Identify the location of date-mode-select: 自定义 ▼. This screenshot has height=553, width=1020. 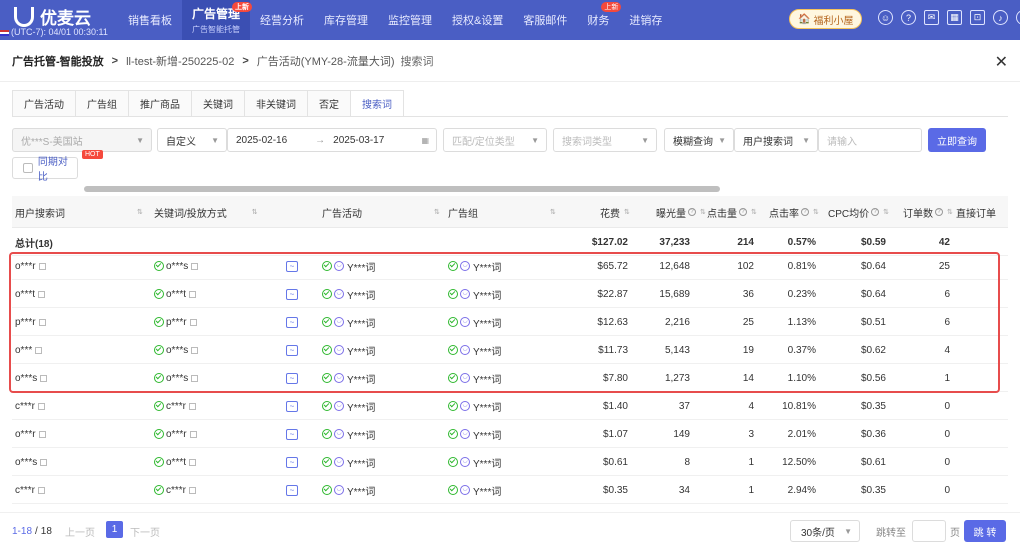
(192, 140).